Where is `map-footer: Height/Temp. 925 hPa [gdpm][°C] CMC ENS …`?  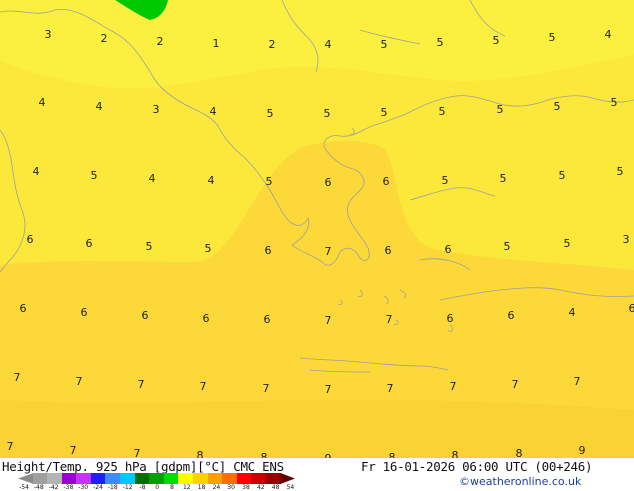
map-footer: Height/Temp. 925 hPa [gdpm][°C] CMC ENS … is located at coordinates (317, 474).